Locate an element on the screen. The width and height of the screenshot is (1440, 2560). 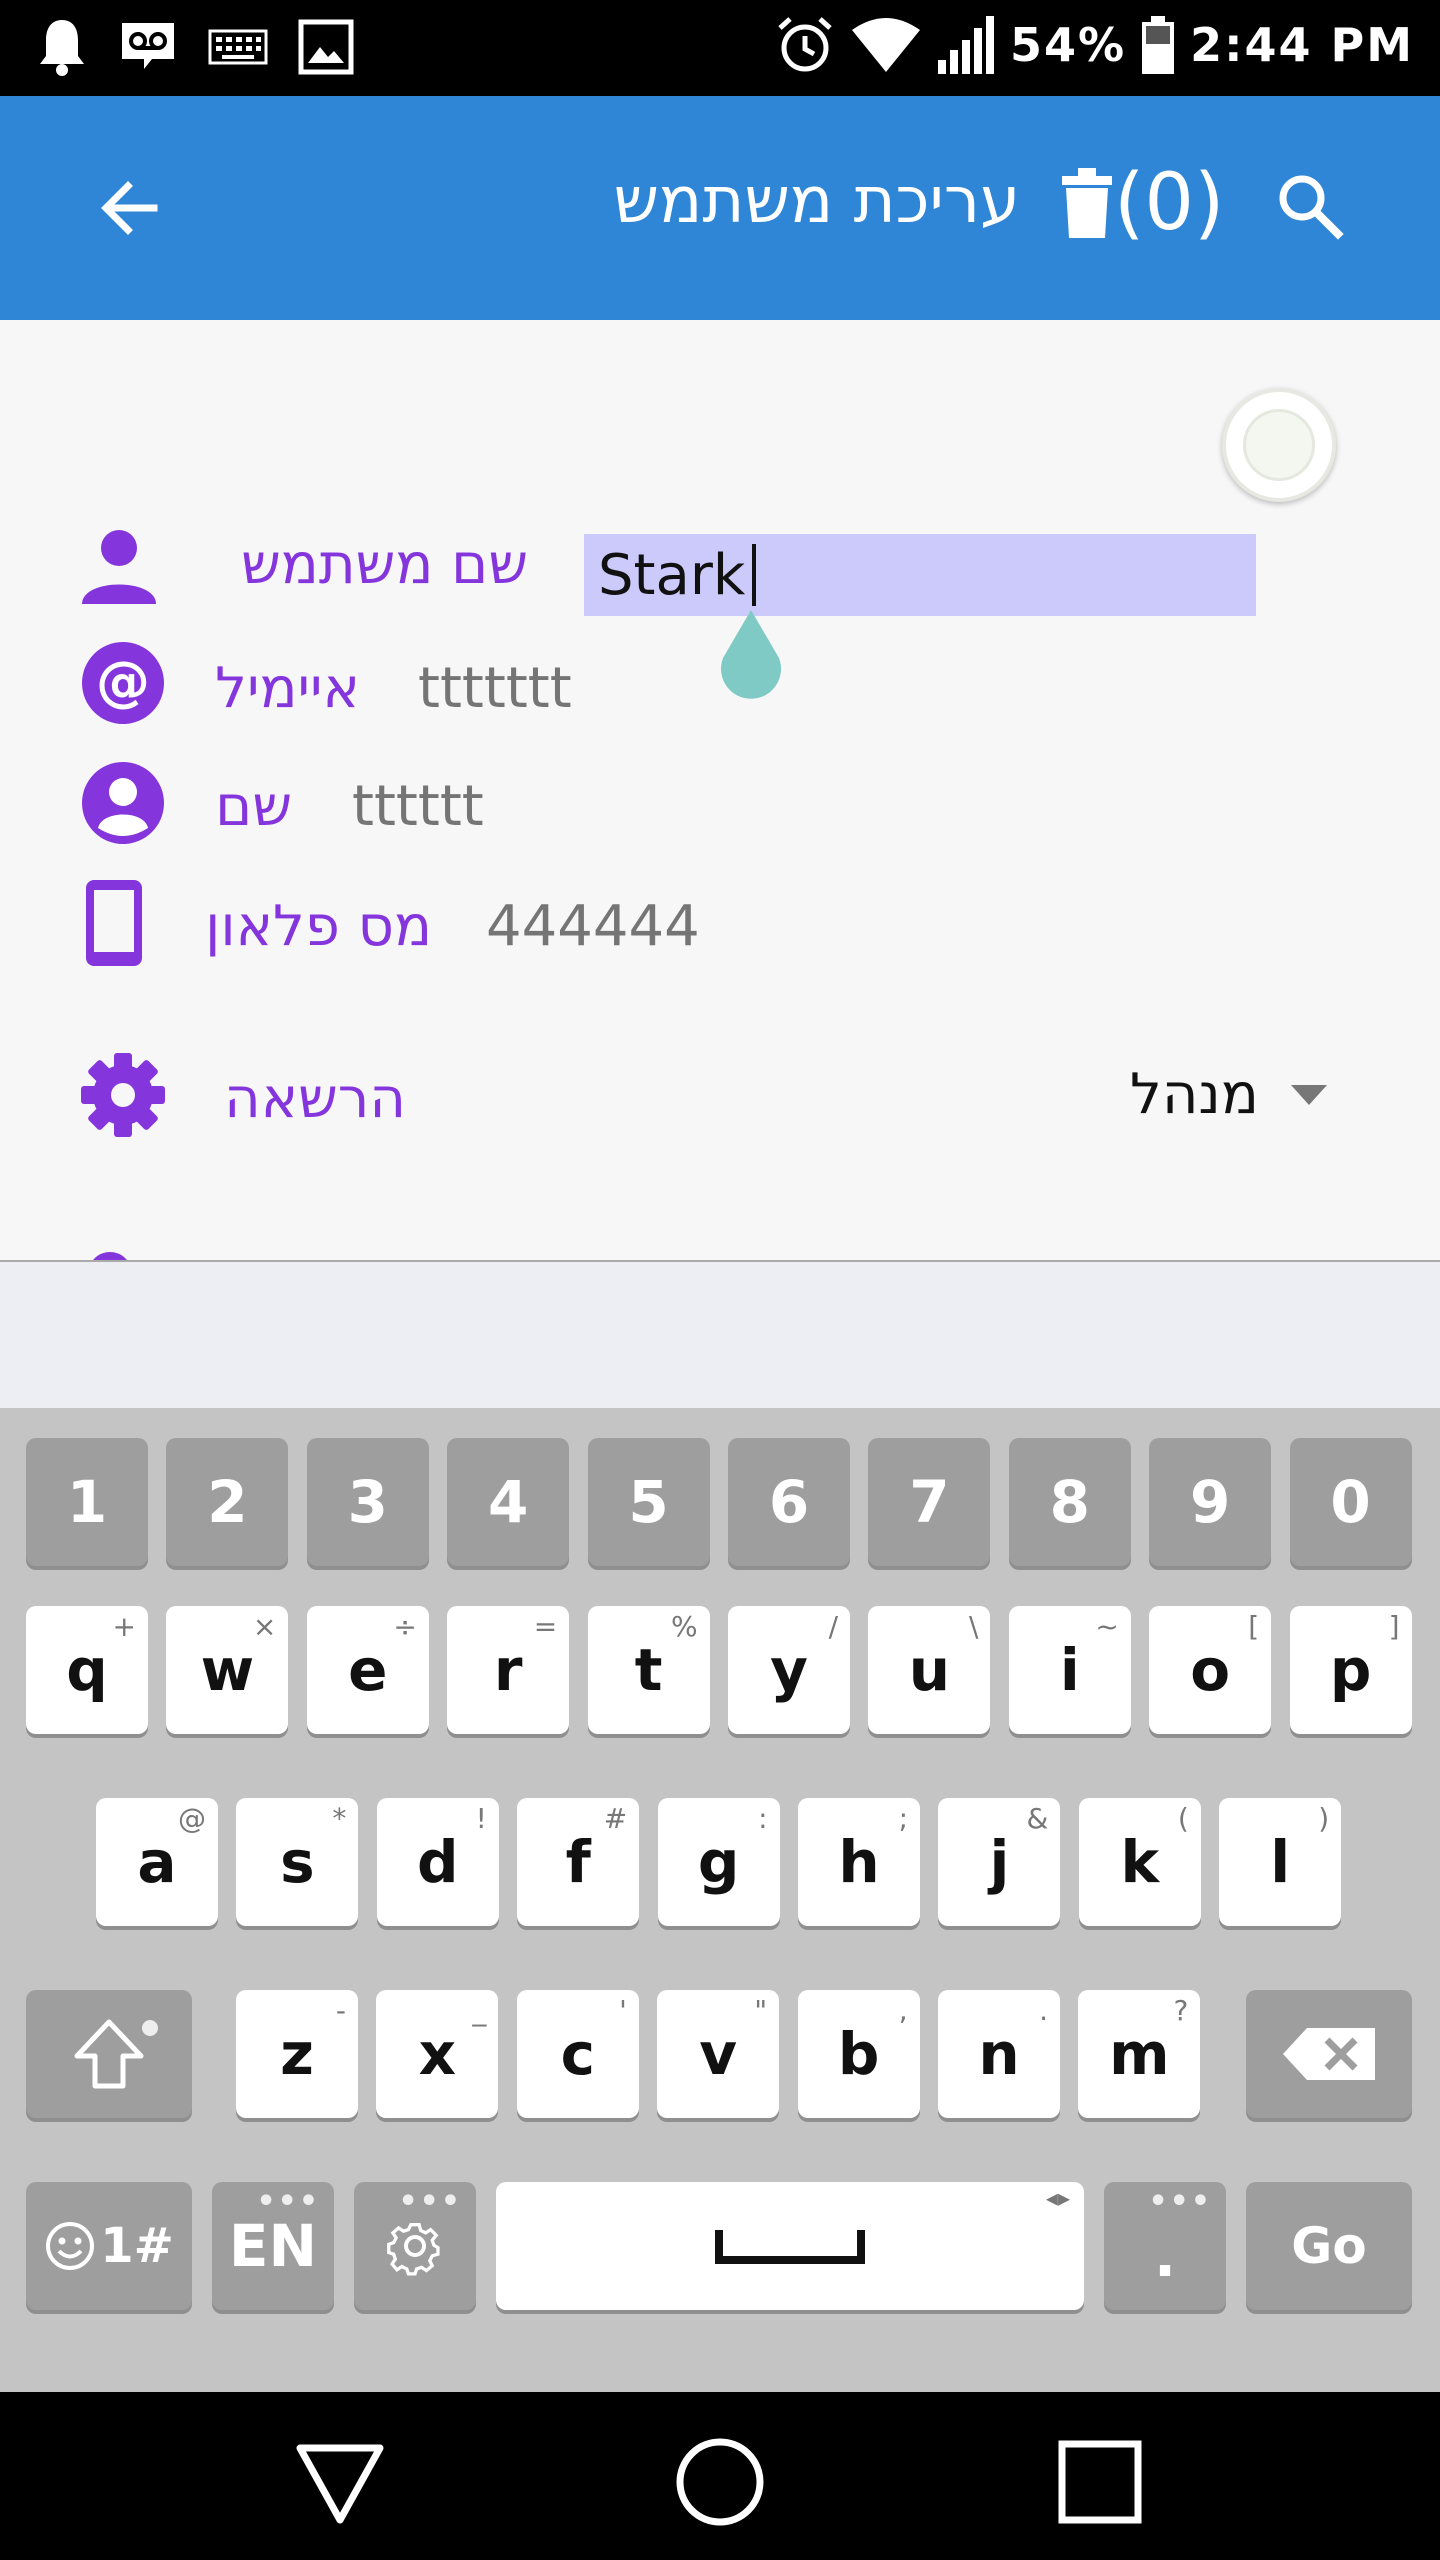
key-v: v " is located at coordinates (718, 2054).